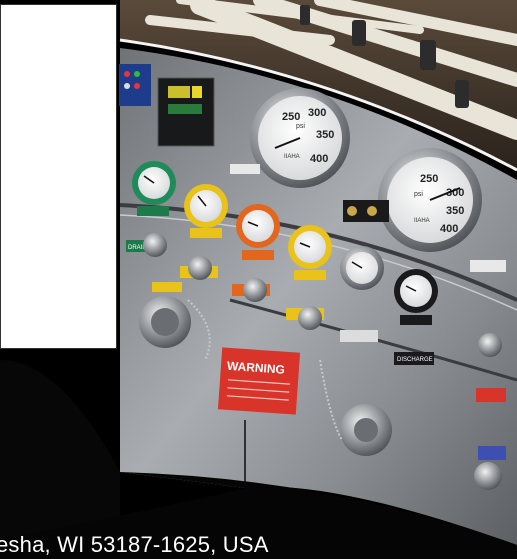  I want to click on svg-text: DISCHARGE, so click(415, 360).